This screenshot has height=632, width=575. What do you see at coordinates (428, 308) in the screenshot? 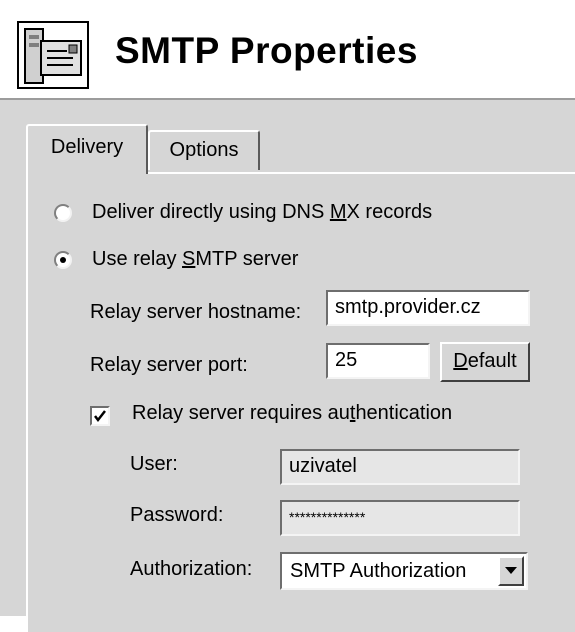
I see `hostname-field: smtp.provider.cz` at bounding box center [428, 308].